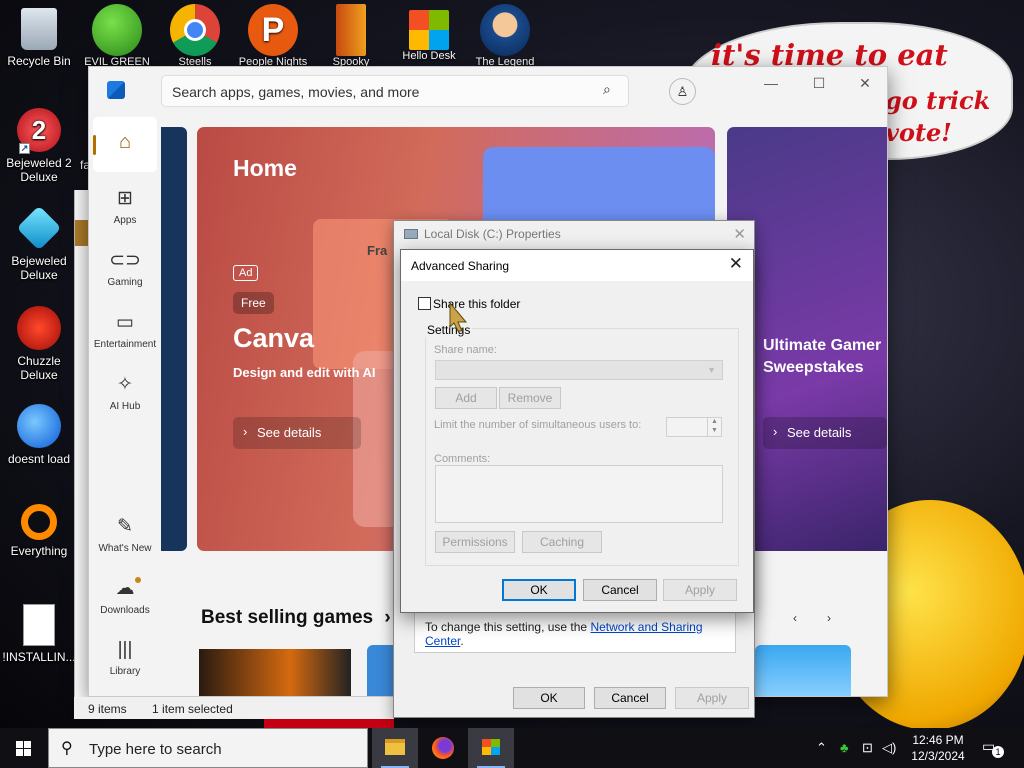 This screenshot has height=768, width=1024. I want to click on nav-downloads: ☁ Downloads, so click(125, 596).